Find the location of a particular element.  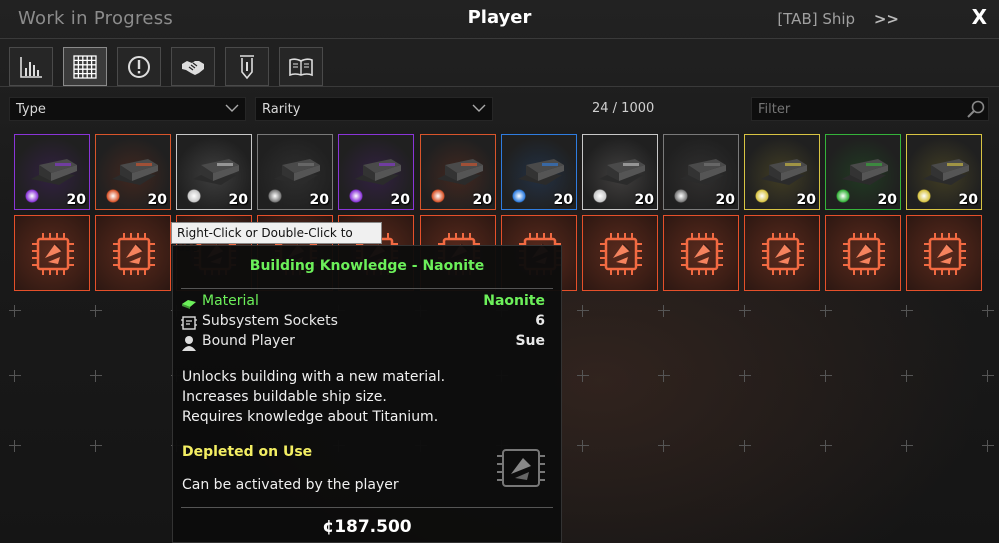

tooltip-title: Building Knowledge - Naonite is located at coordinates (367, 266).